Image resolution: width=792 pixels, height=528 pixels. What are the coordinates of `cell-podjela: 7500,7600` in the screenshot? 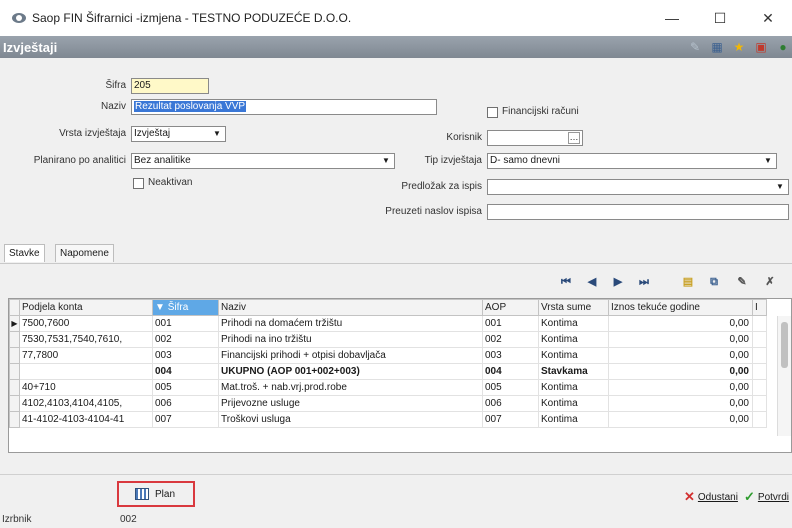 It's located at (86, 323).